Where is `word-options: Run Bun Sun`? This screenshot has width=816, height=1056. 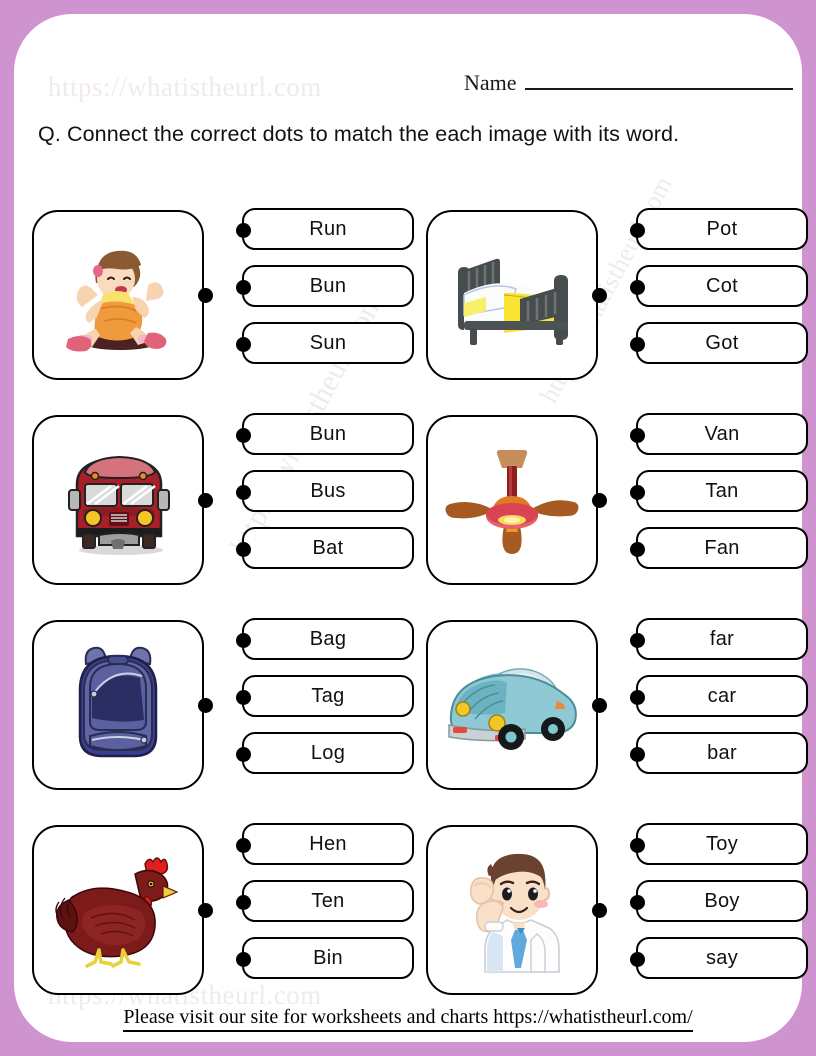 word-options: Run Bun Sun is located at coordinates (327, 293).